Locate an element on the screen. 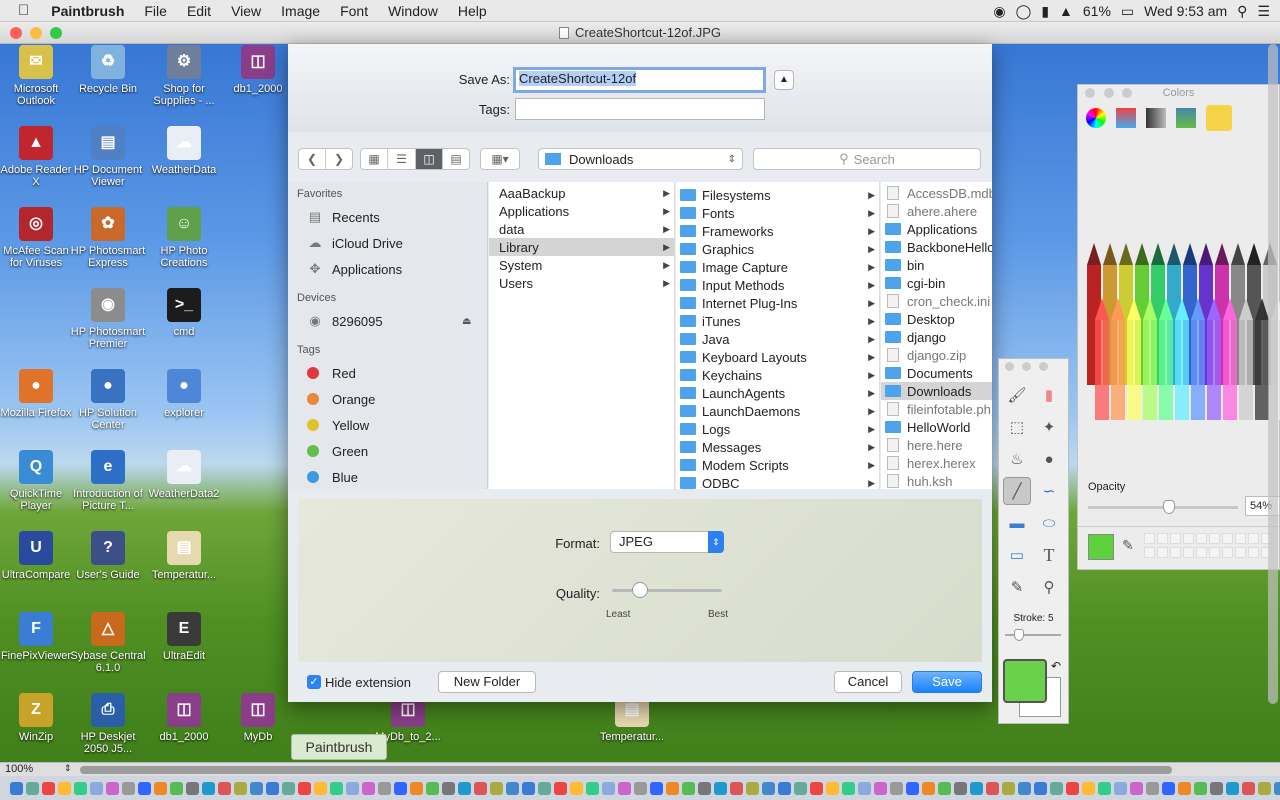 The height and width of the screenshot is (800, 1280). file-row: LaunchDaemons ▶ is located at coordinates (777, 411).